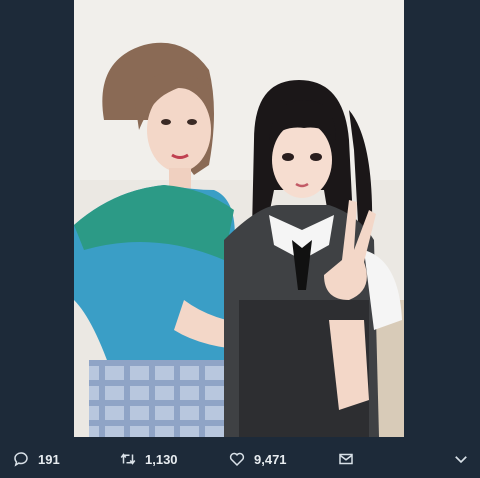  I want to click on more-options-button, so click(461, 459).